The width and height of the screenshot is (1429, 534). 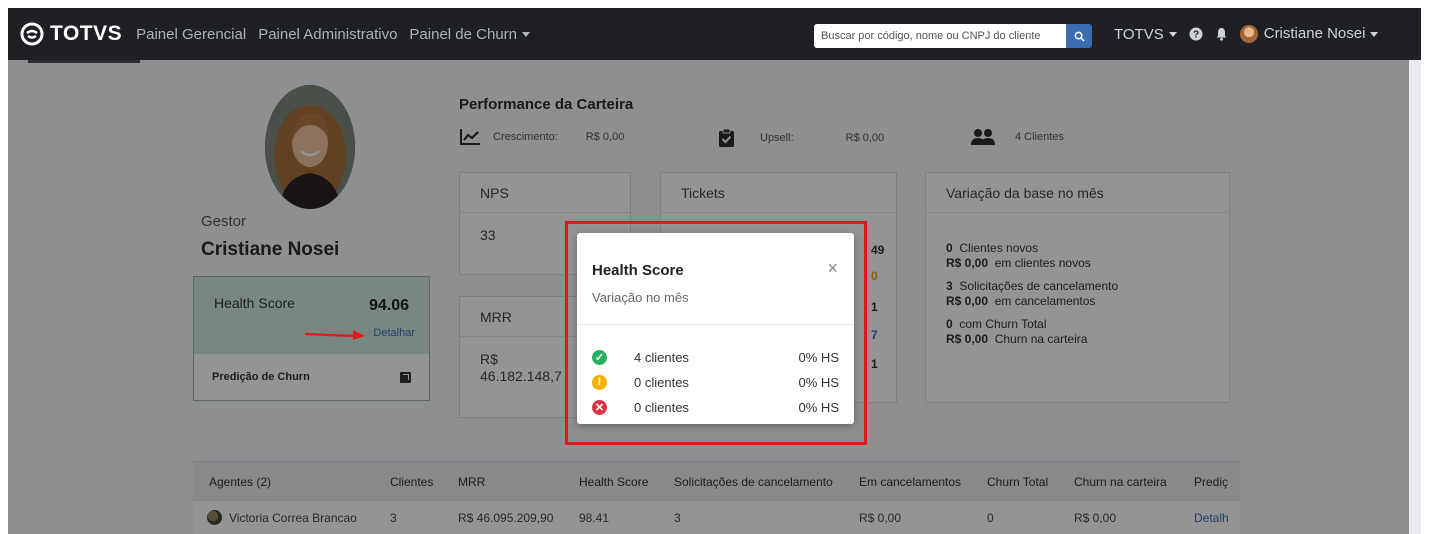 What do you see at coordinates (86, 33) in the screenshot?
I see `brand-name: TOTVS` at bounding box center [86, 33].